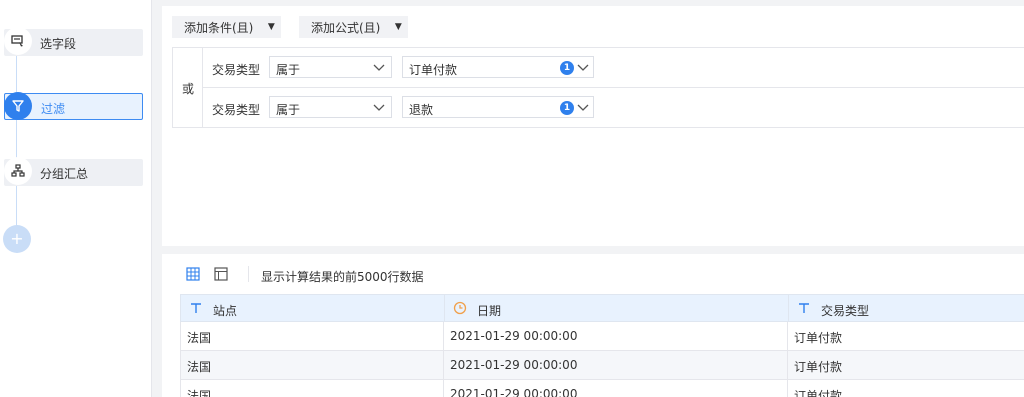 The width and height of the screenshot is (1024, 397). What do you see at coordinates (219, 27) in the screenshot?
I see `add-condition-label: 添加条件(且)` at bounding box center [219, 27].